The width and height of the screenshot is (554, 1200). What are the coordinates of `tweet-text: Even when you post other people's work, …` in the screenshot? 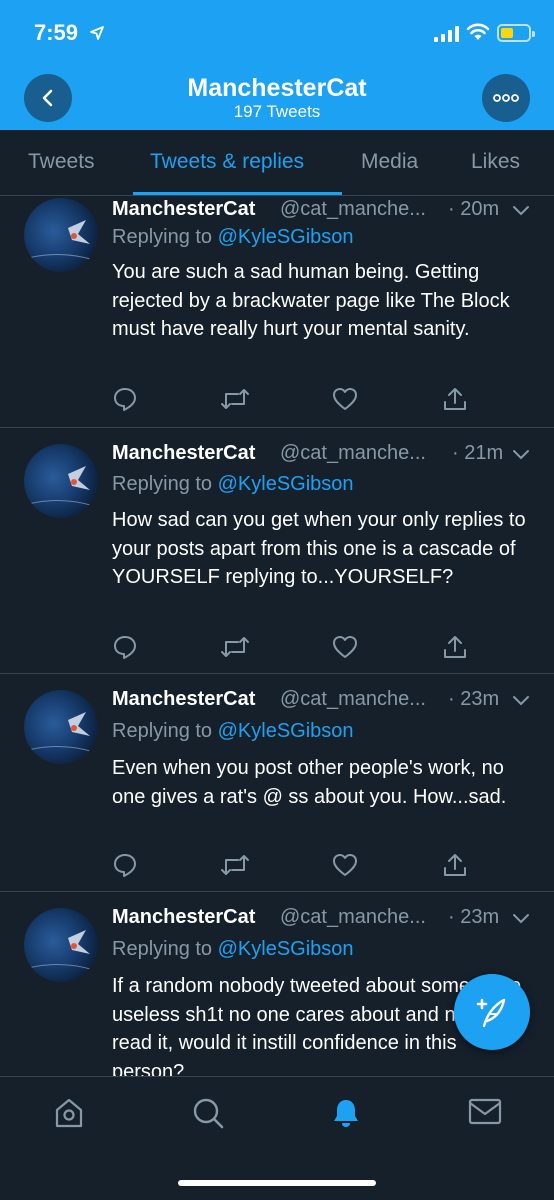 It's located at (309, 782).